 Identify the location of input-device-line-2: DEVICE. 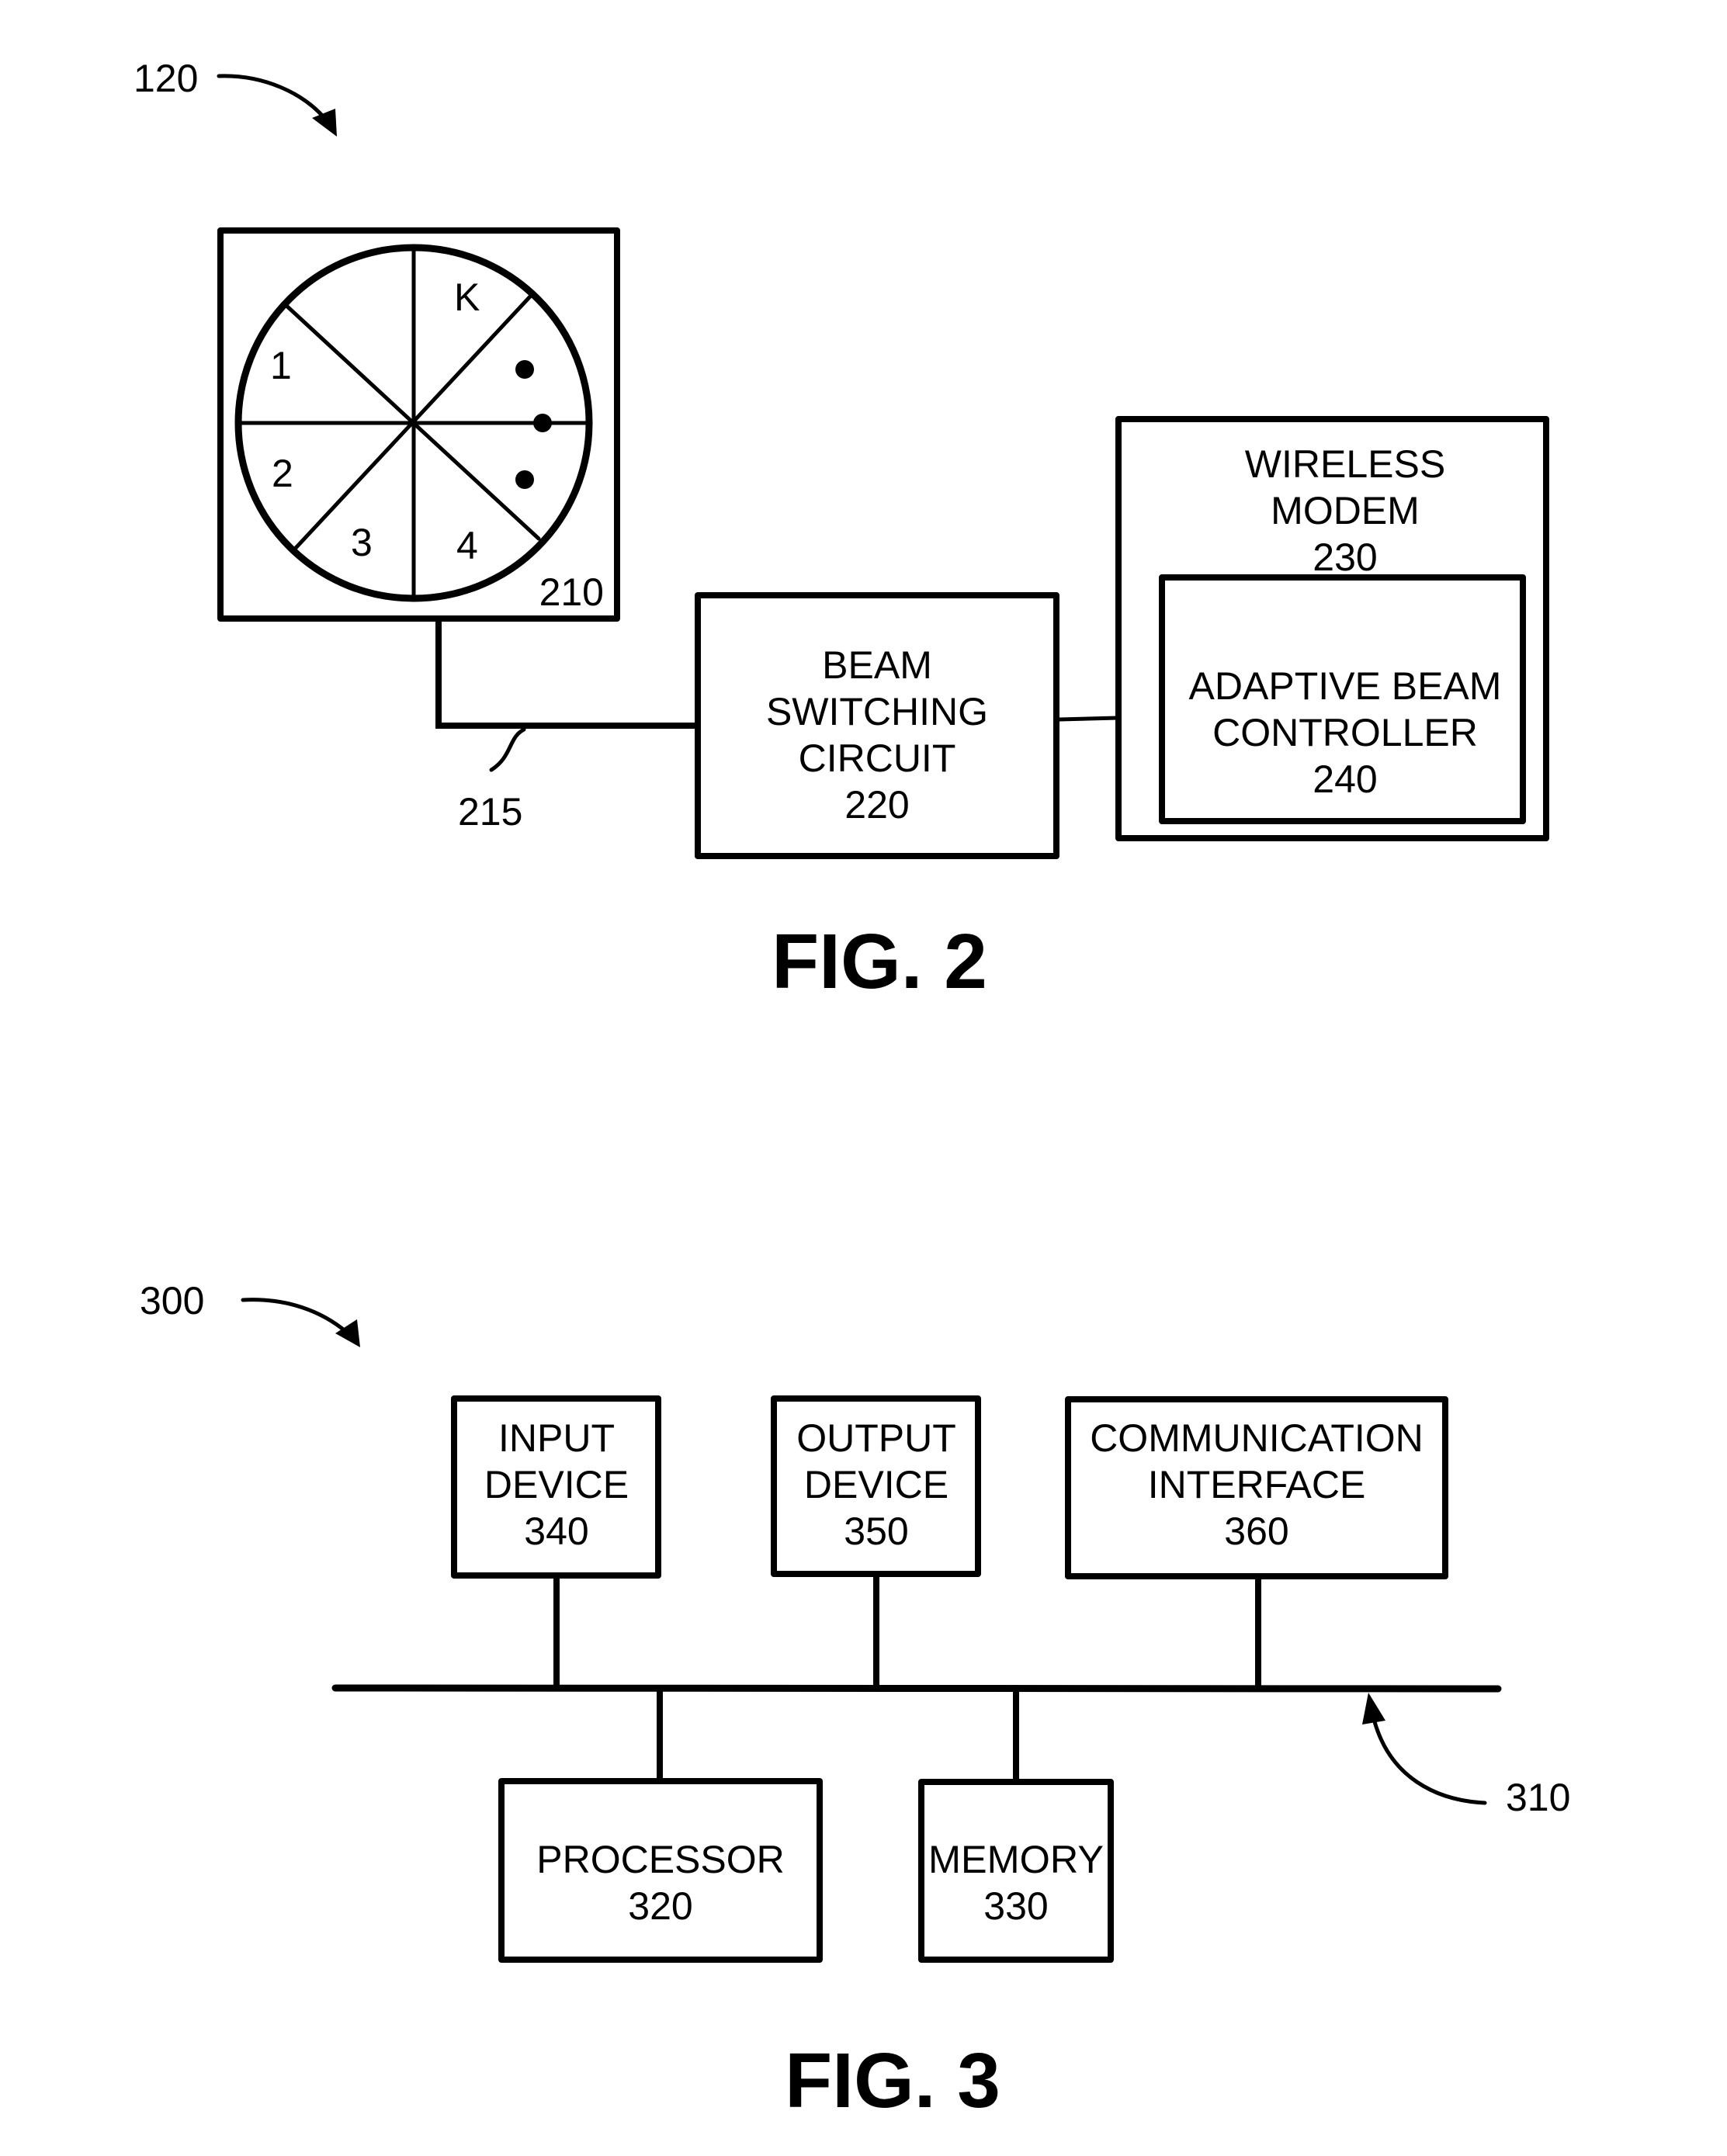
(556, 1485).